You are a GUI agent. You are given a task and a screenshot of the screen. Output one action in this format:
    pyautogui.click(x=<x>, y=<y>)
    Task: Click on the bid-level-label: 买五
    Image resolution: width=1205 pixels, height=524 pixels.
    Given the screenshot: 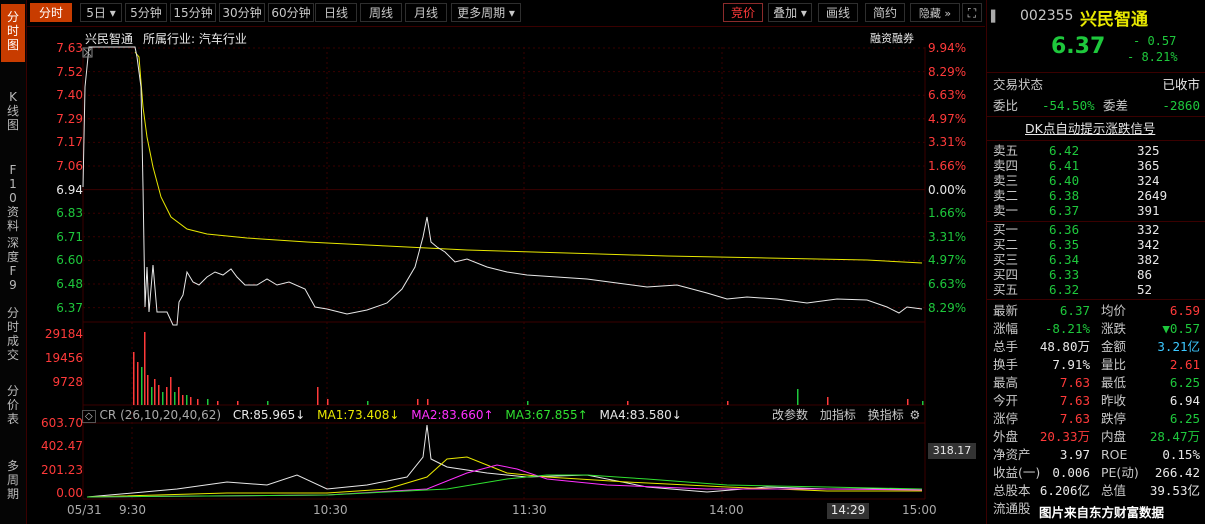 What is the action you would take?
    pyautogui.click(x=1006, y=289)
    